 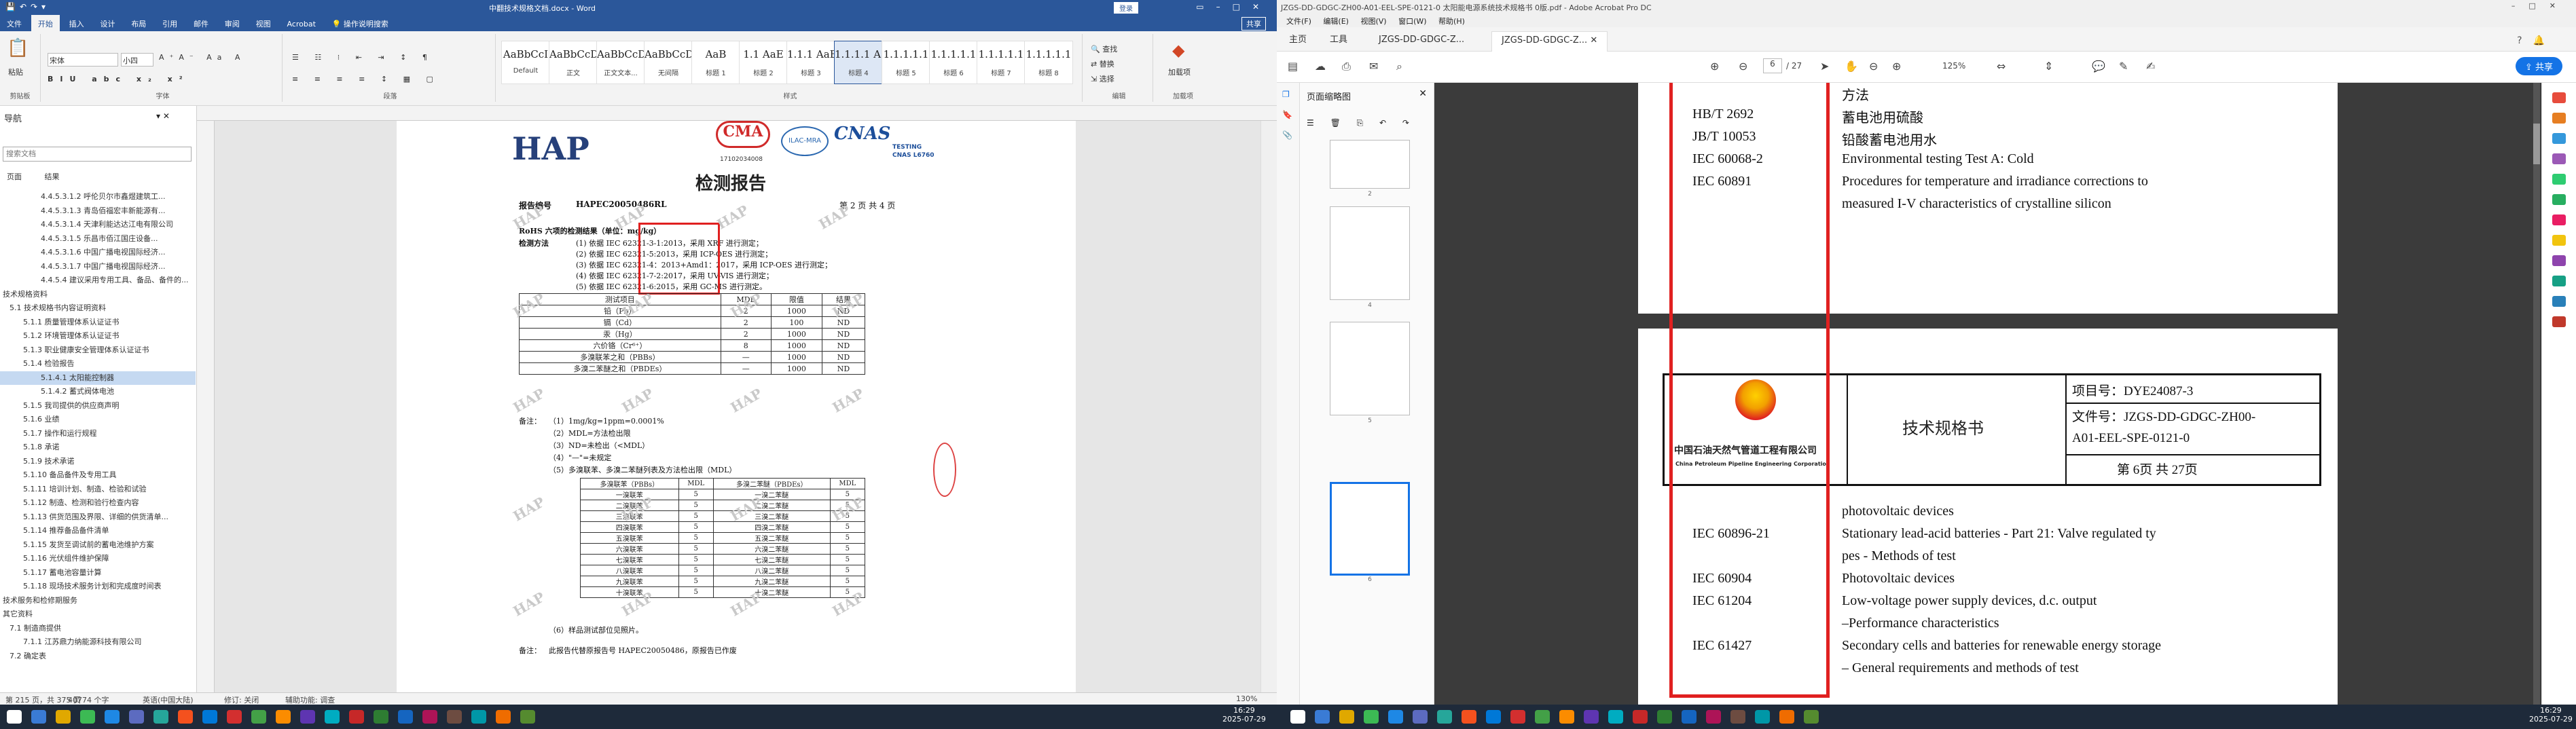 What do you see at coordinates (2551, 715) in the screenshot?
I see `taskbar-clock-right: 16:29 2025-07-29` at bounding box center [2551, 715].